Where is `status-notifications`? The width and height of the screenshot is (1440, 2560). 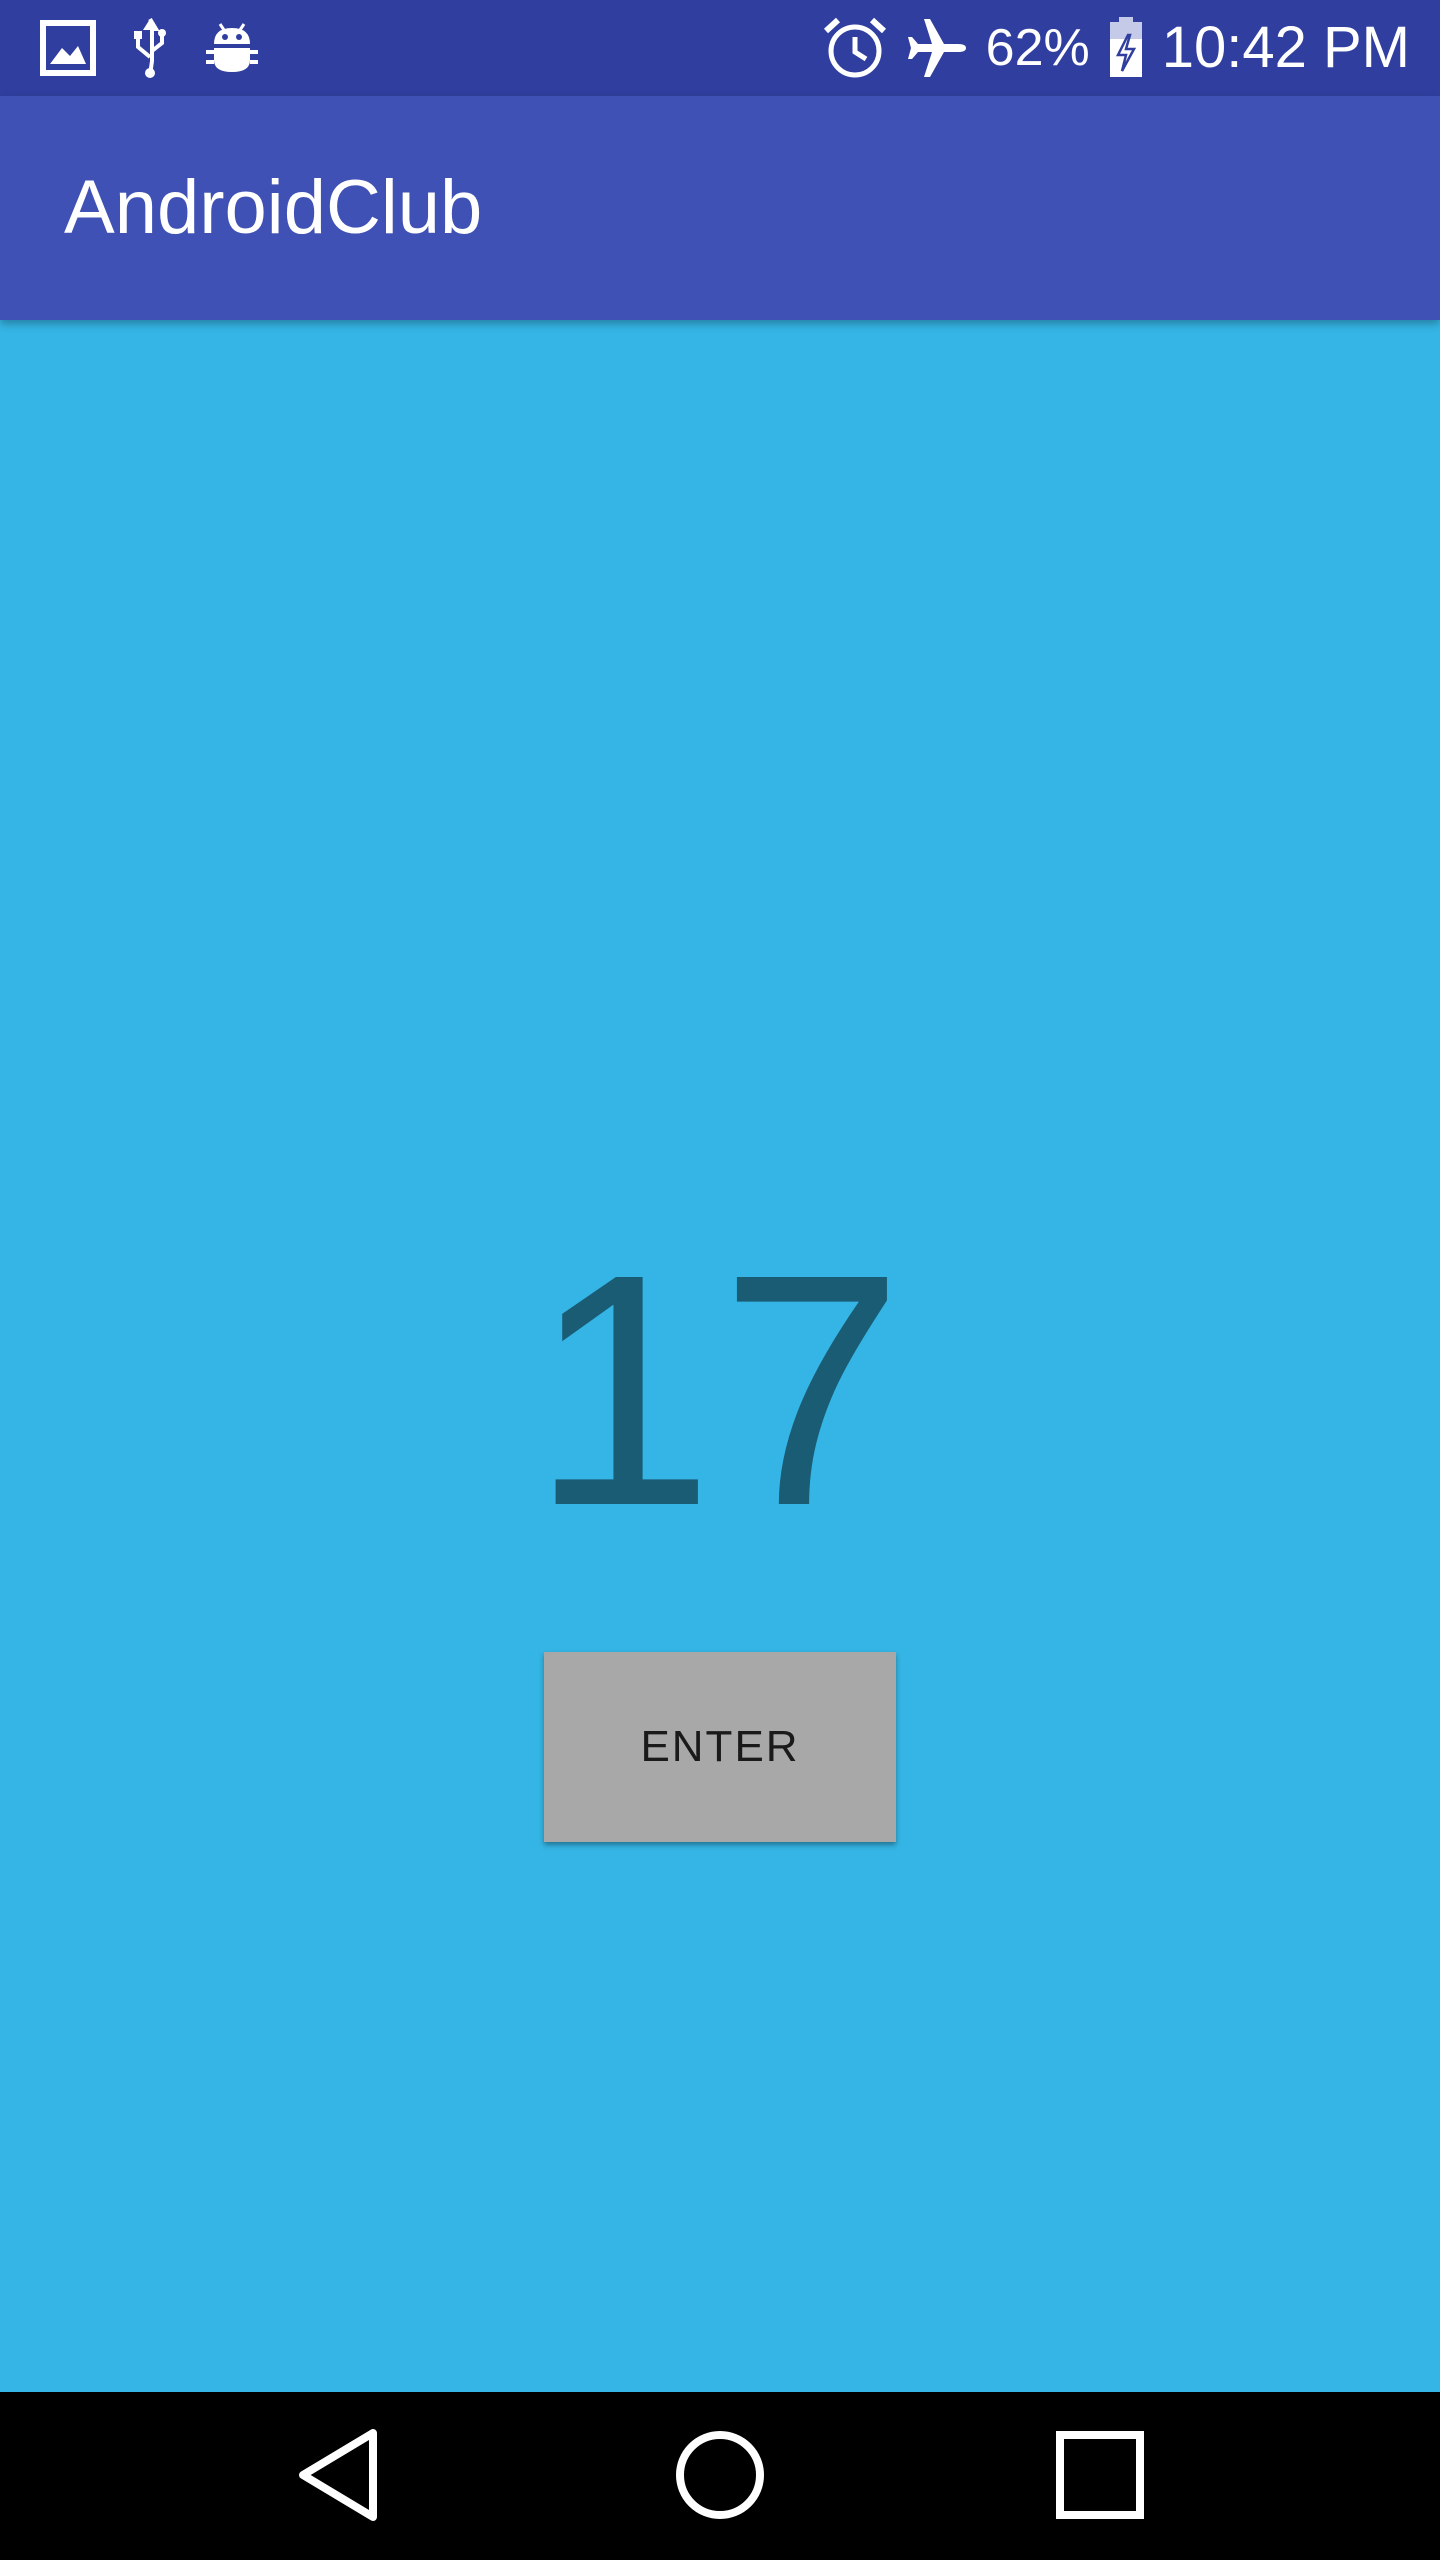 status-notifications is located at coordinates (150, 48).